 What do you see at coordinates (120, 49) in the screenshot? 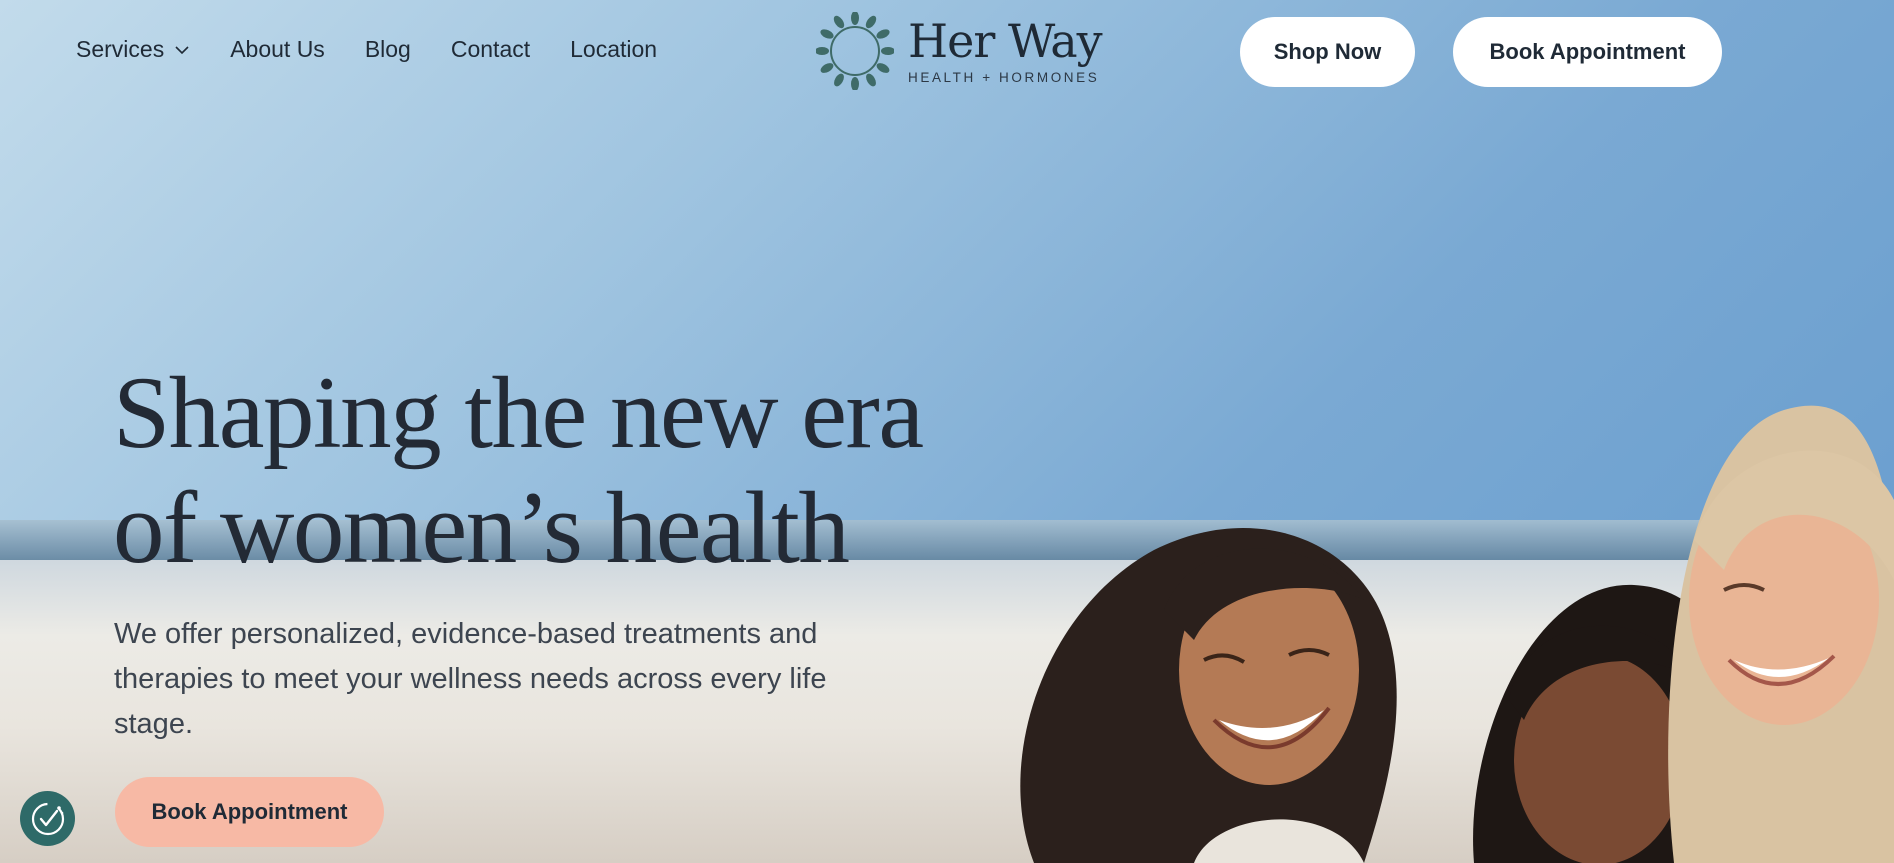
I see `nav-label-services: Services` at bounding box center [120, 49].